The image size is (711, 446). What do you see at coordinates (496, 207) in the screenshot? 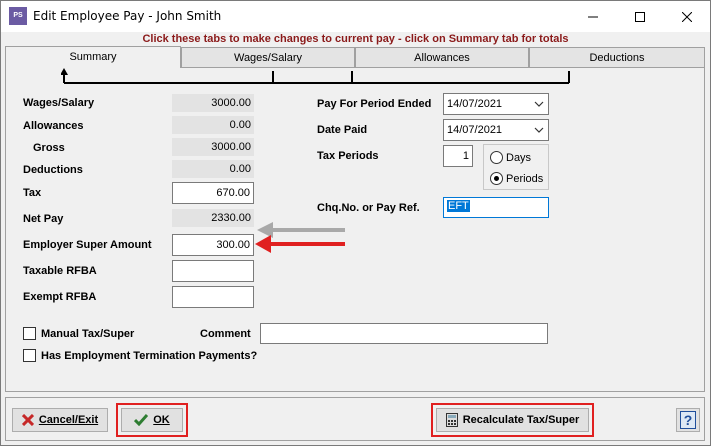
I see `pay-ref-input: EFT` at bounding box center [496, 207].